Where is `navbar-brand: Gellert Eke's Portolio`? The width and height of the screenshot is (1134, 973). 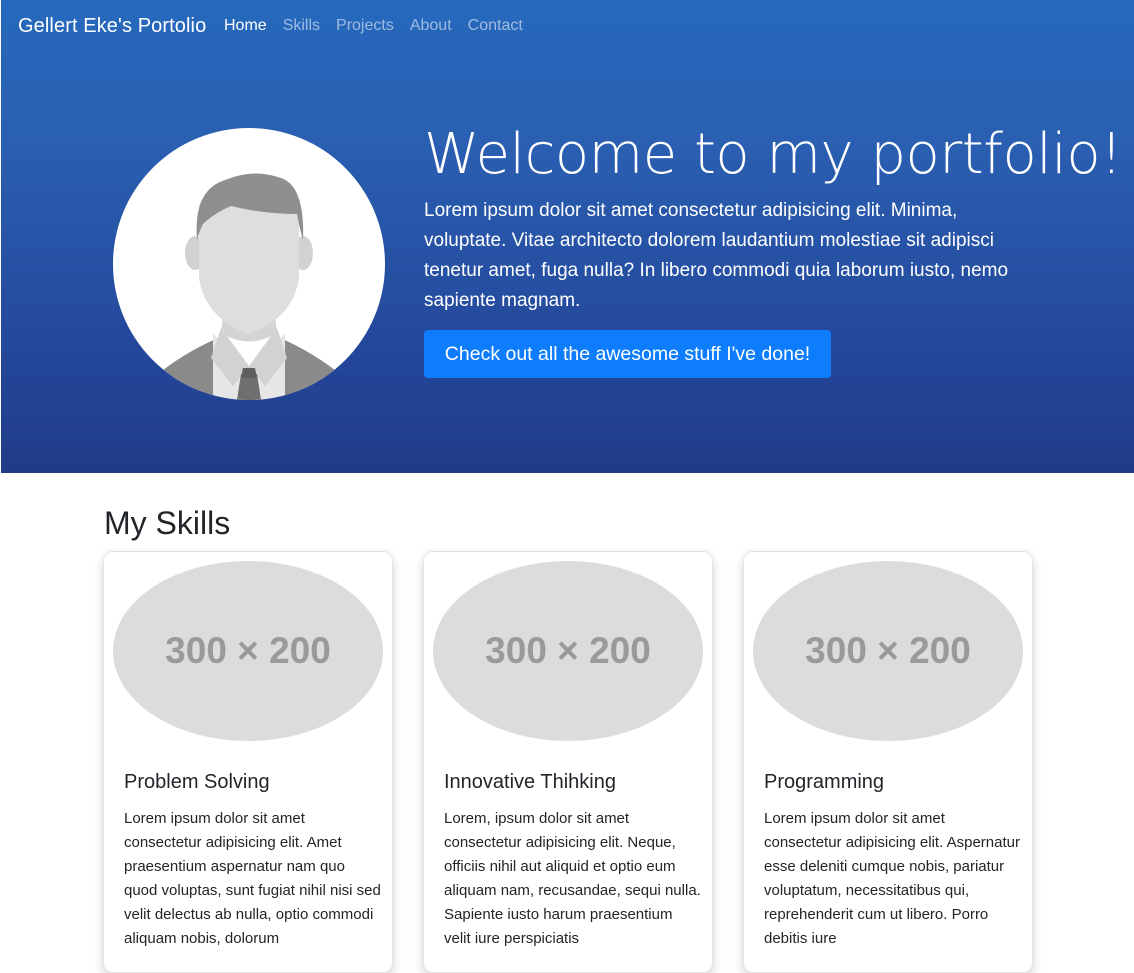
navbar-brand: Gellert Eke's Portolio is located at coordinates (112, 26).